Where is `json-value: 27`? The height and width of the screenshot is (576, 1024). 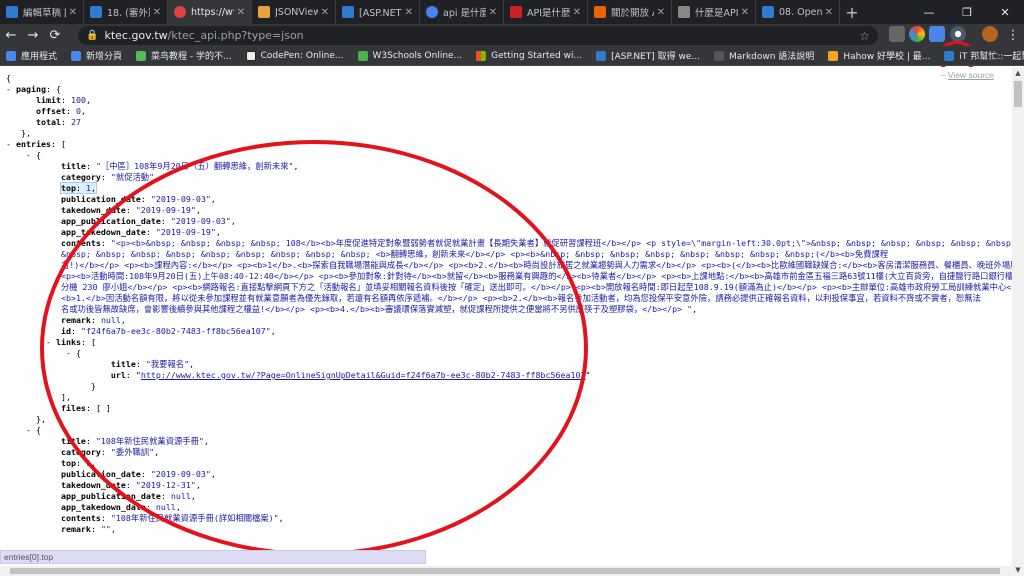 json-value: 27 is located at coordinates (75, 122).